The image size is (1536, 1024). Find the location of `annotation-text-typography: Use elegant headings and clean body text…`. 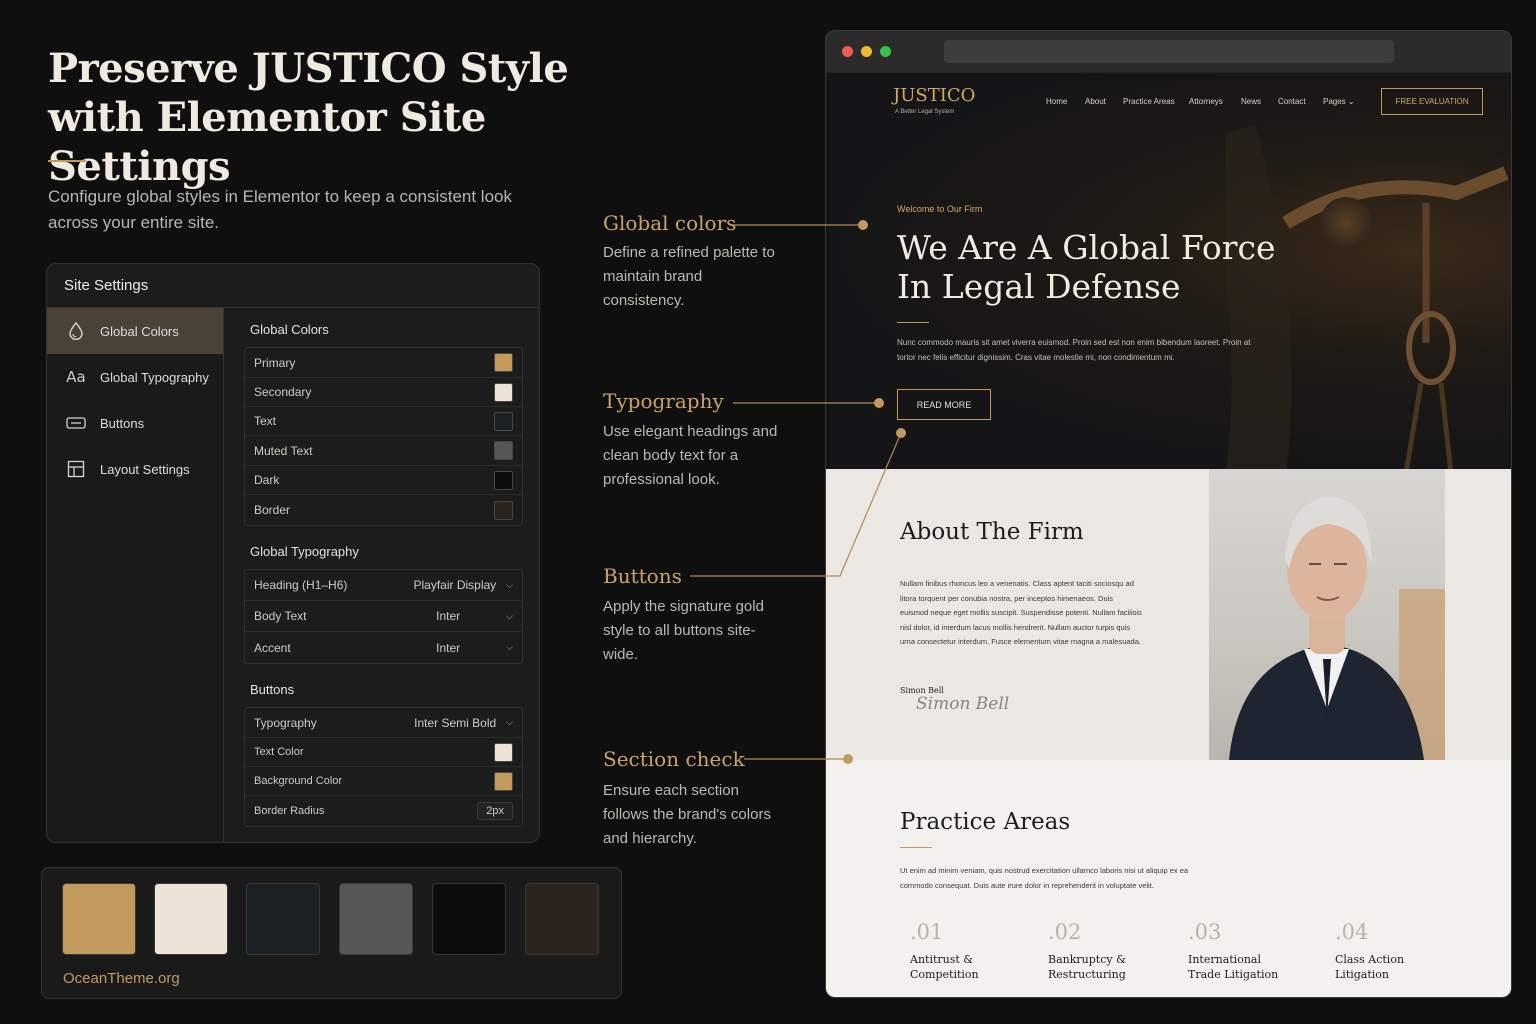

annotation-text-typography: Use elegant headings and clean body text… is located at coordinates (690, 455).